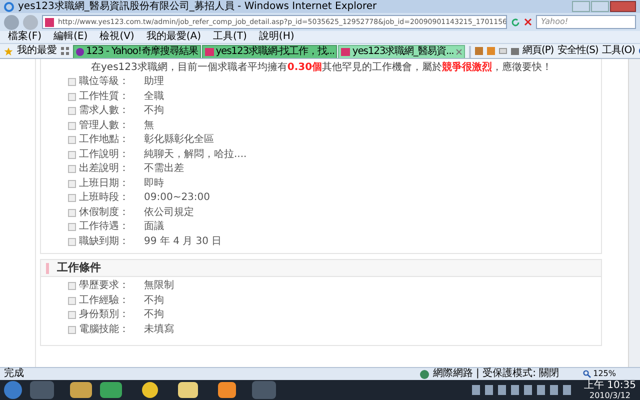  What do you see at coordinates (179, 140) in the screenshot?
I see `field-value: 彰化縣彰化全區` at bounding box center [179, 140].